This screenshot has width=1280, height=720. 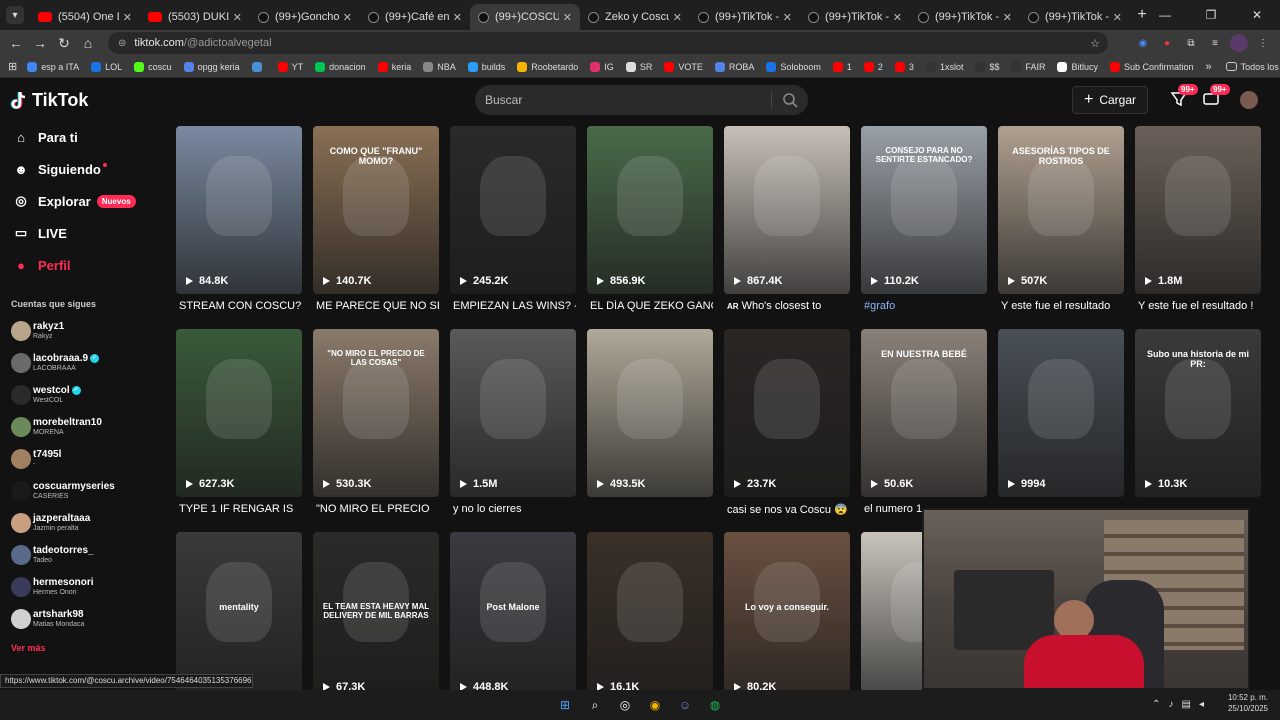 I want to click on sidebar-item-live: ▭ LIVE, so click(x=85, y=233).